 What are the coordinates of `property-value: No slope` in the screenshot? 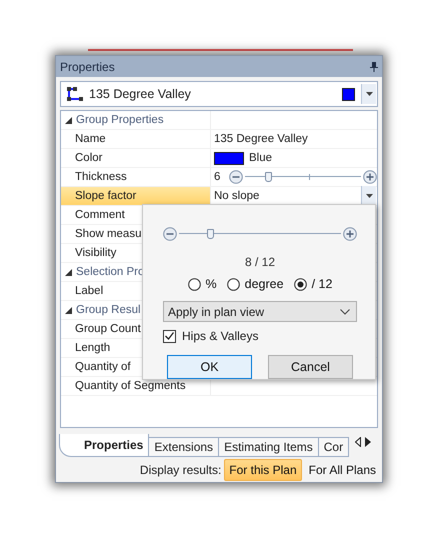 It's located at (237, 196).